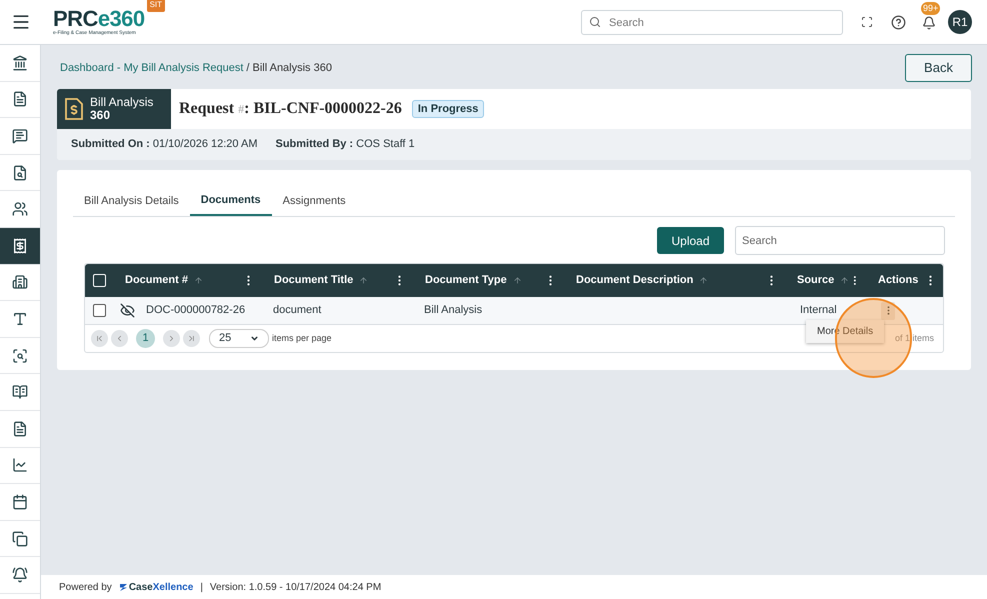 The height and width of the screenshot is (599, 987). I want to click on first-page-icon, so click(99, 338).